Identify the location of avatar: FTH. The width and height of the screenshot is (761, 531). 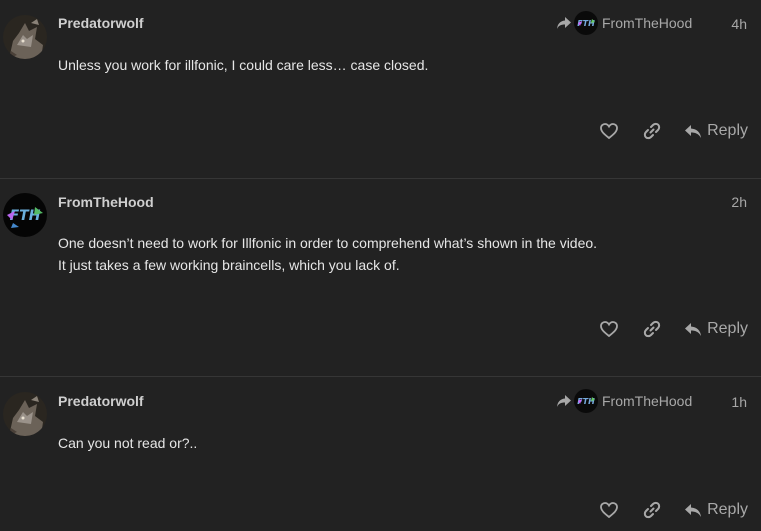
(25, 215).